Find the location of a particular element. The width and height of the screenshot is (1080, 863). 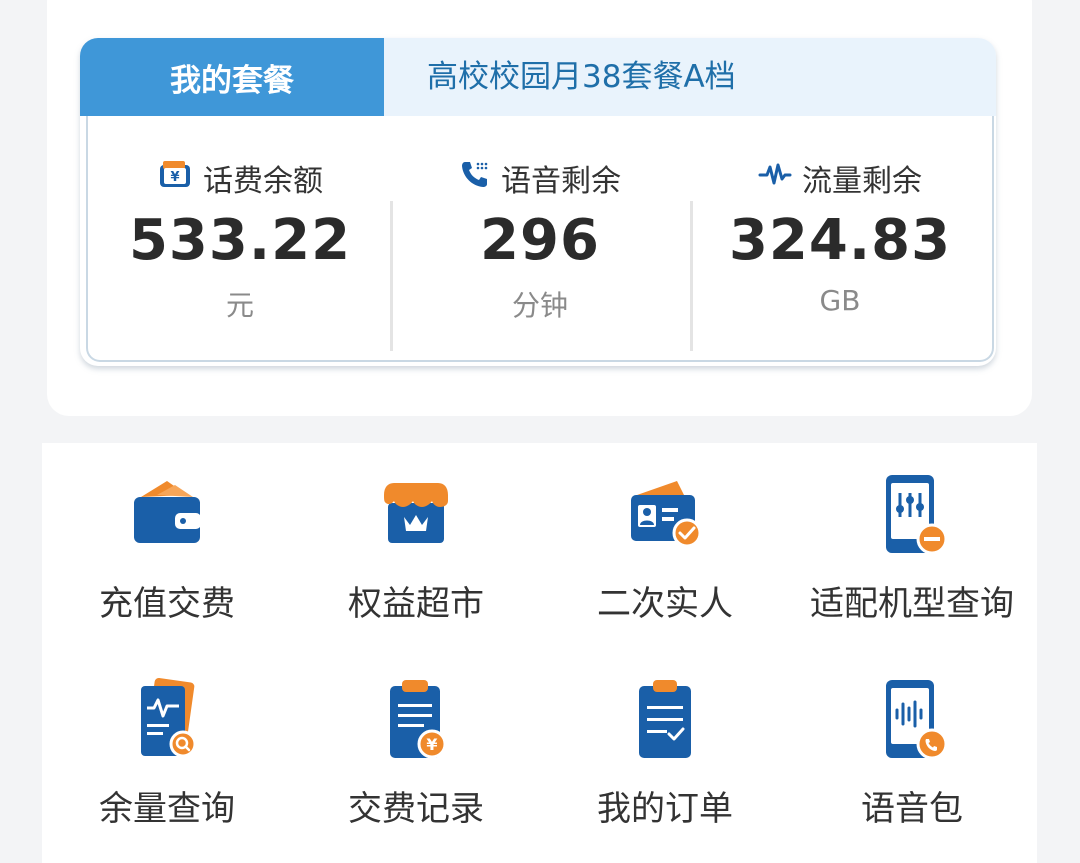

stat-balance-label: 话费余额 is located at coordinates (263, 181).